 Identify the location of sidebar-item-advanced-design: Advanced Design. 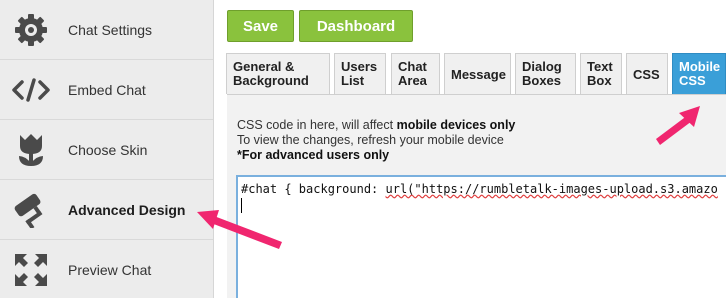
(106, 210).